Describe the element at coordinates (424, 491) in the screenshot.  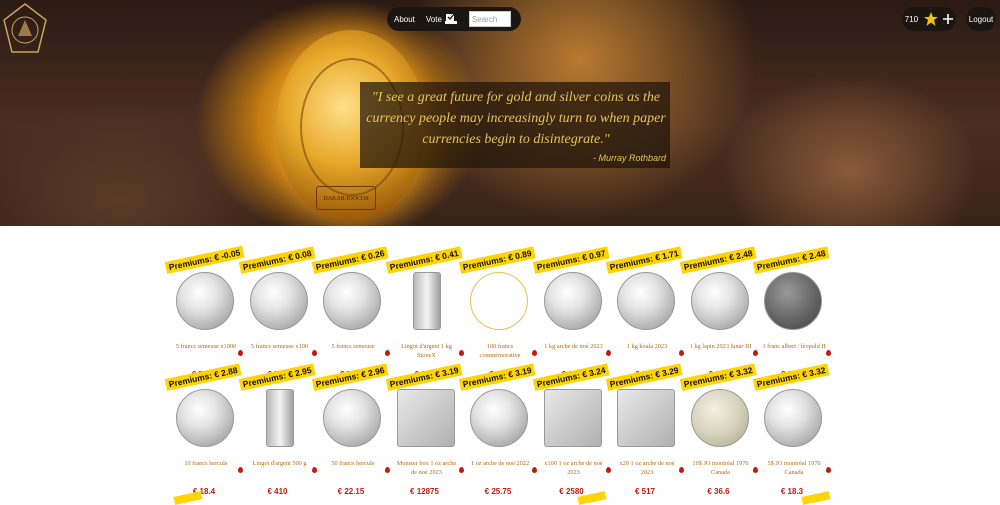
I see `product-price: € 12875` at that location.